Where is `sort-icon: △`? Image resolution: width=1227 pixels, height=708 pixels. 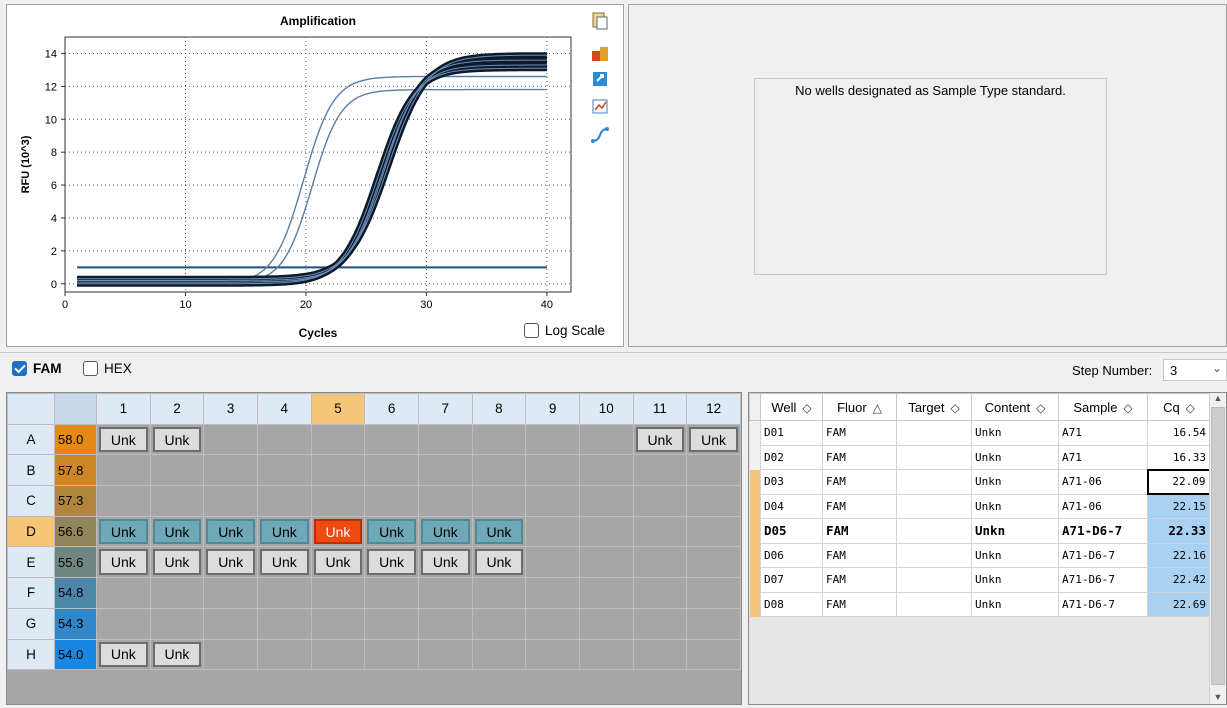
sort-icon: △ is located at coordinates (877, 408).